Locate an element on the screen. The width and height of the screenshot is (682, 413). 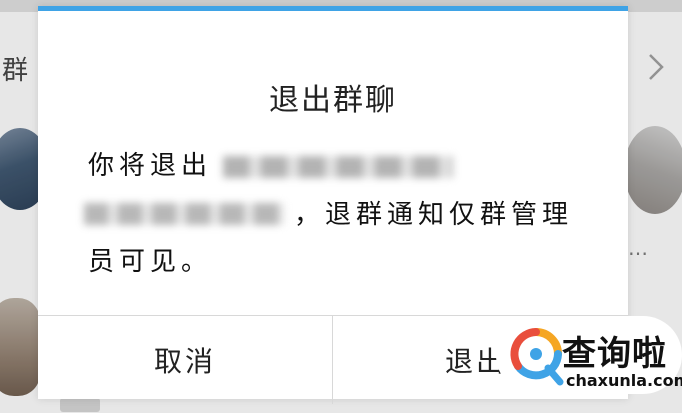
cancel-button: 取消 is located at coordinates (185, 360).